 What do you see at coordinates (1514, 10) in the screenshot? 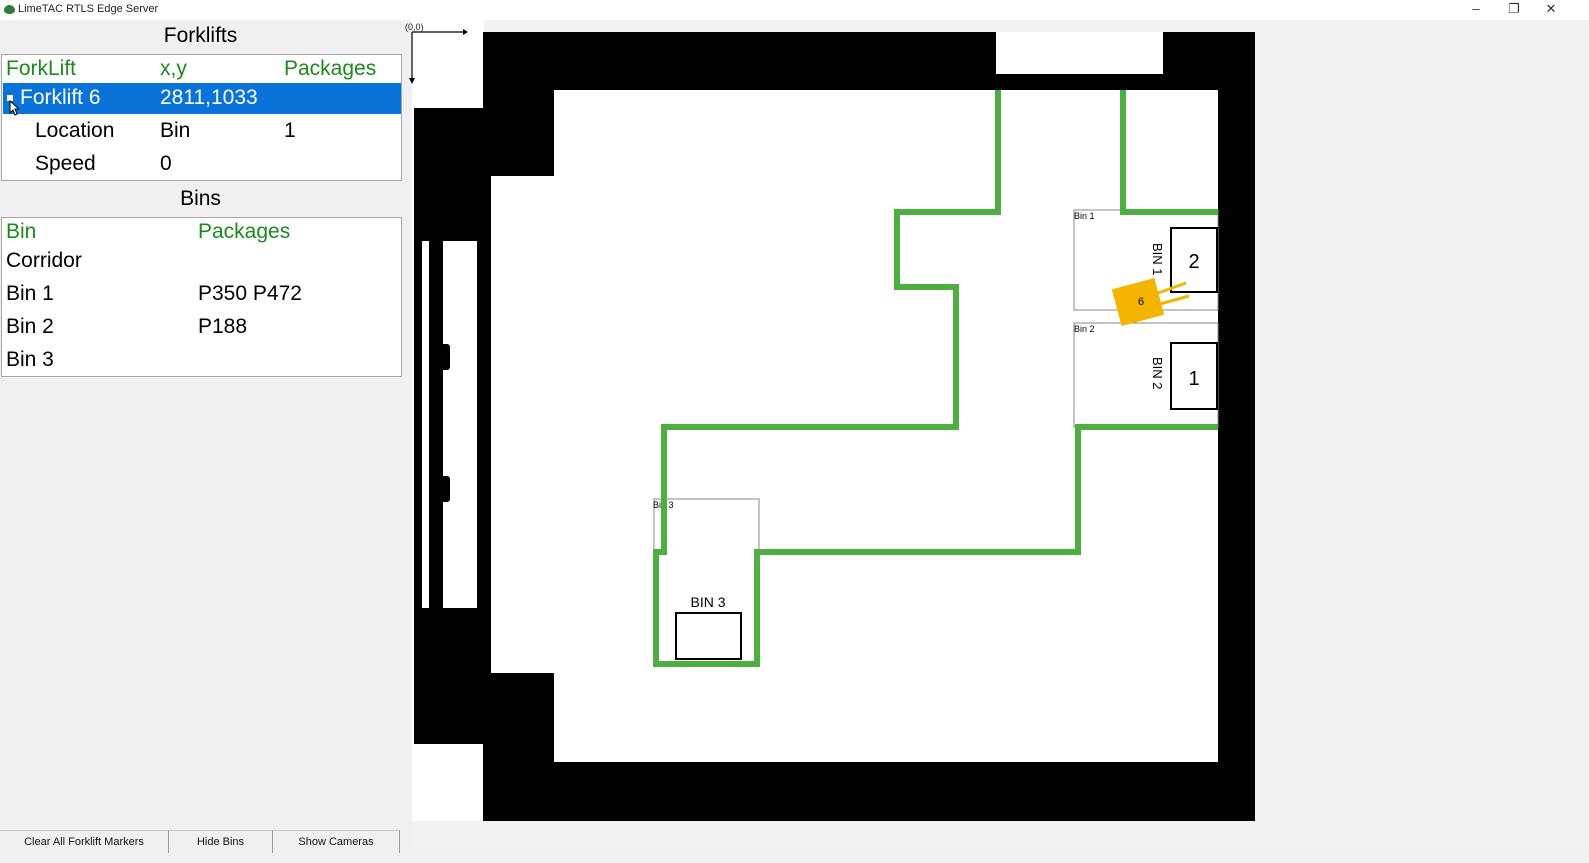
I see `restore-button: ❐` at bounding box center [1514, 10].